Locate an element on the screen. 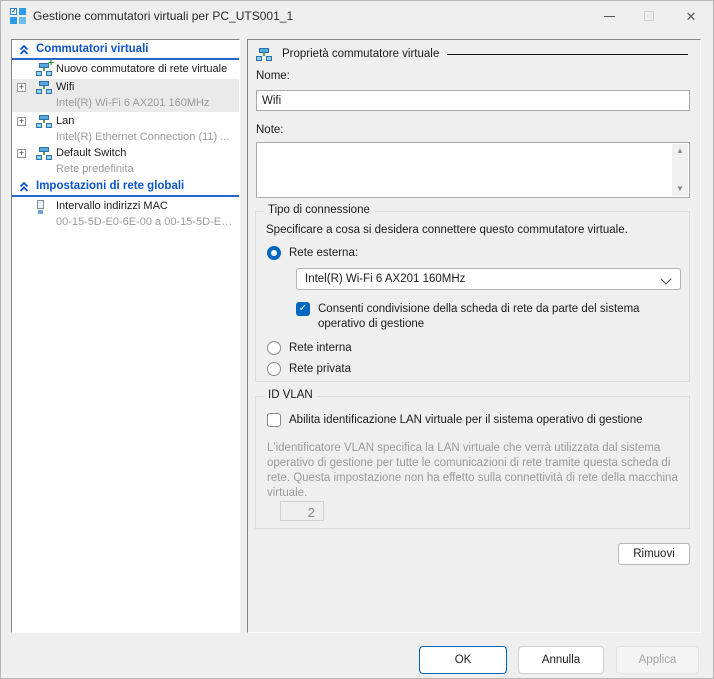  tree-item-default-switch: + Default Switch is located at coordinates (125, 154).